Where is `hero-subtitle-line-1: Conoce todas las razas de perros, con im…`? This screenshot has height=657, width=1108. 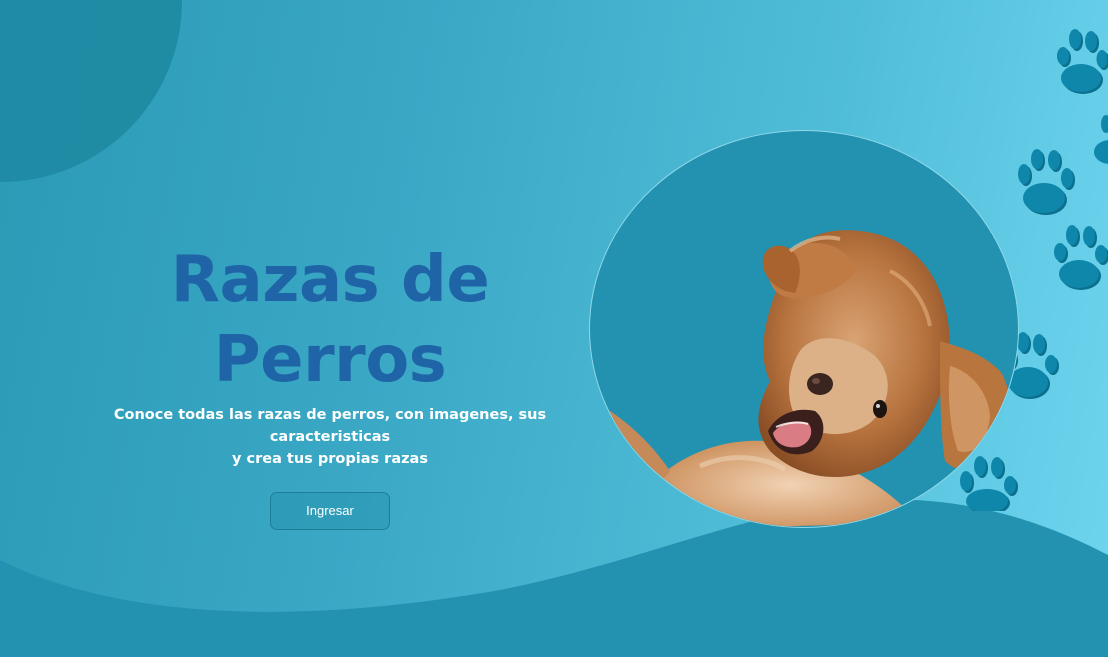
hero-subtitle-line-1: Conoce todas las razas de perros, con im… is located at coordinates (330, 426).